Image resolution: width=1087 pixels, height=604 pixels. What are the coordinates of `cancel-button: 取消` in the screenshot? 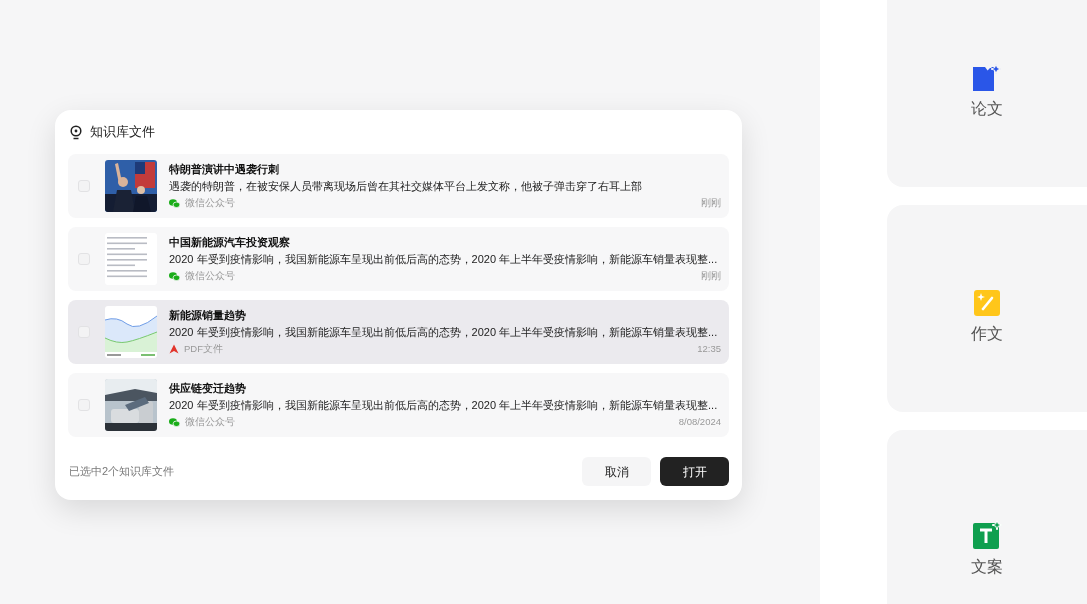 It's located at (616, 471).